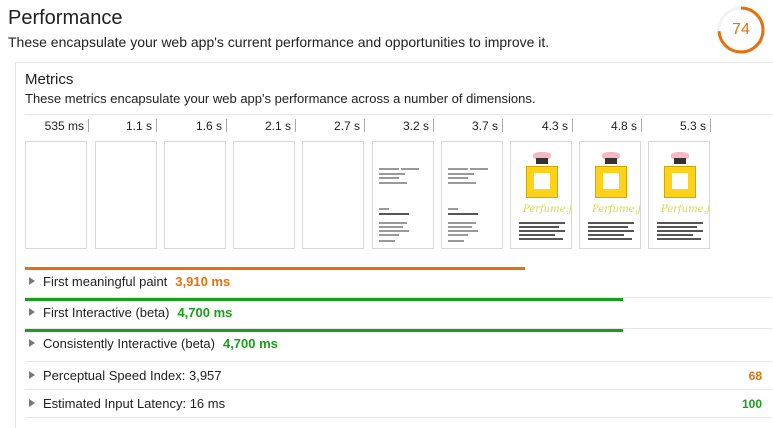  What do you see at coordinates (755, 376) in the screenshot?
I see `metric-score: 68` at bounding box center [755, 376].